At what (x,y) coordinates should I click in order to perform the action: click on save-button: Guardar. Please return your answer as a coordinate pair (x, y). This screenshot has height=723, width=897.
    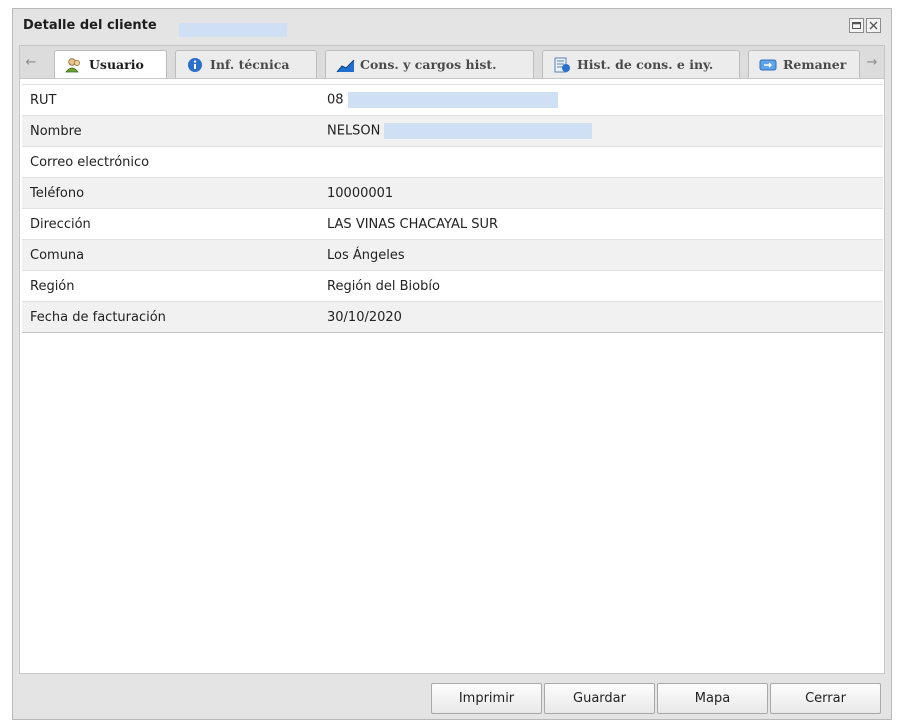
    Looking at the image, I should click on (599, 698).